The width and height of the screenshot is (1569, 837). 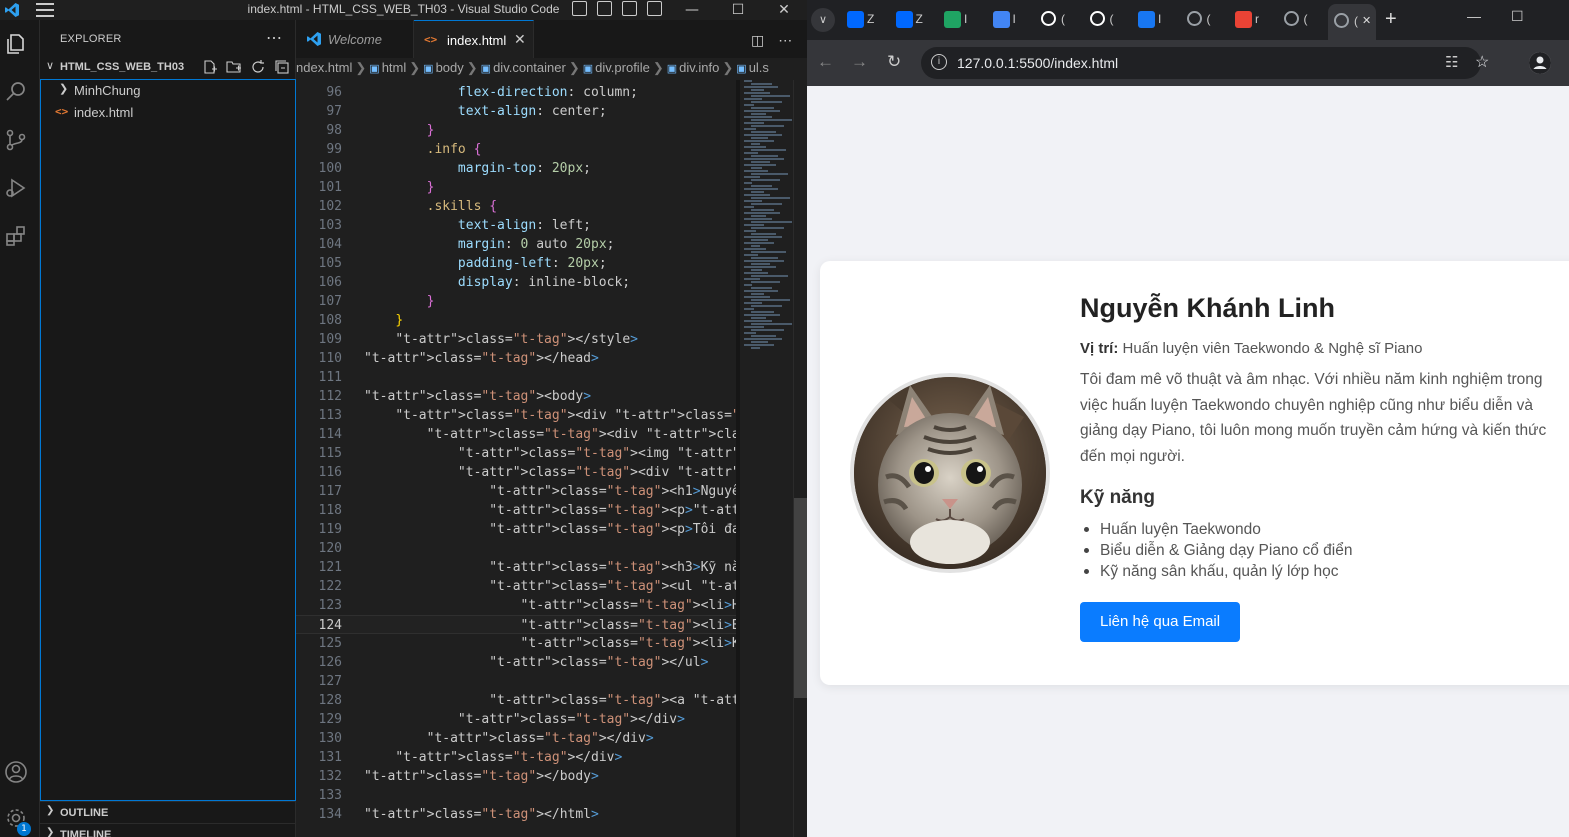 What do you see at coordinates (168, 91) in the screenshot?
I see `tree-folder-minhchung: ❯ MinhChung` at bounding box center [168, 91].